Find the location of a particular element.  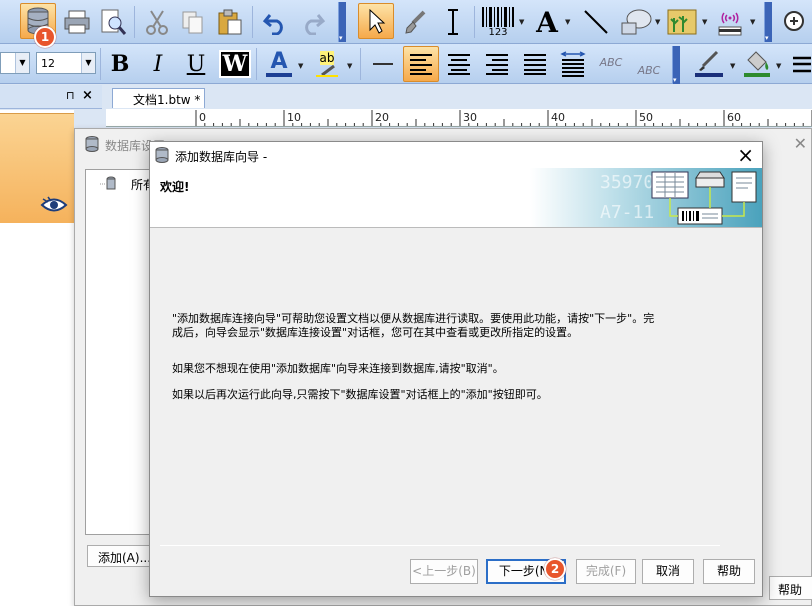

abc-baseline-button: ABC is located at coordinates (649, 70).